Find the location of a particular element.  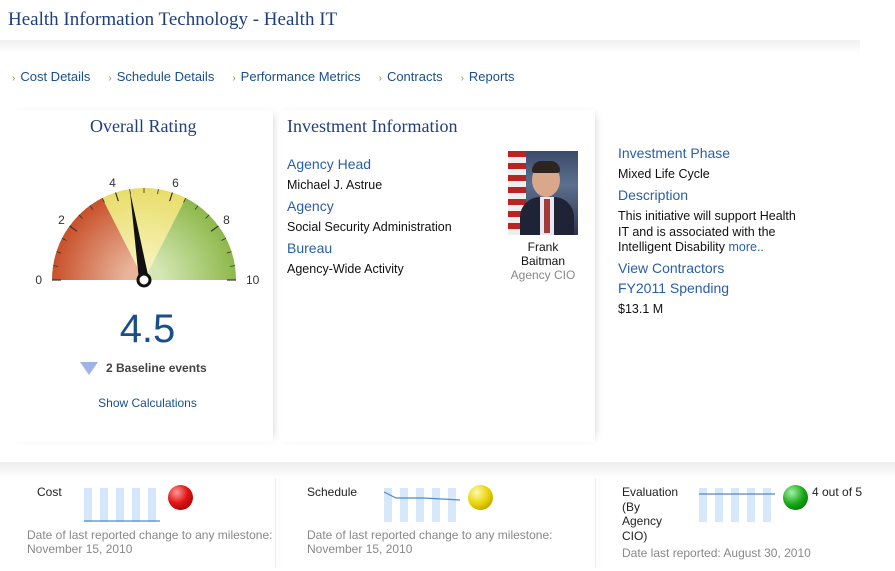

investment-phase-label: Investment Phase is located at coordinates (674, 153).